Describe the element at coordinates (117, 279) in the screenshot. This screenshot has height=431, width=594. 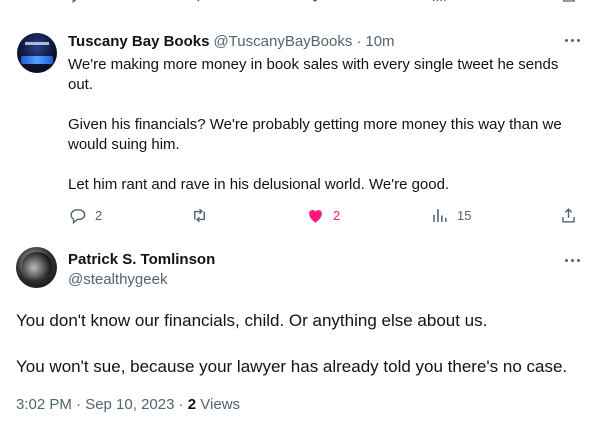
I see `author-handle: @stealthygeek` at that location.